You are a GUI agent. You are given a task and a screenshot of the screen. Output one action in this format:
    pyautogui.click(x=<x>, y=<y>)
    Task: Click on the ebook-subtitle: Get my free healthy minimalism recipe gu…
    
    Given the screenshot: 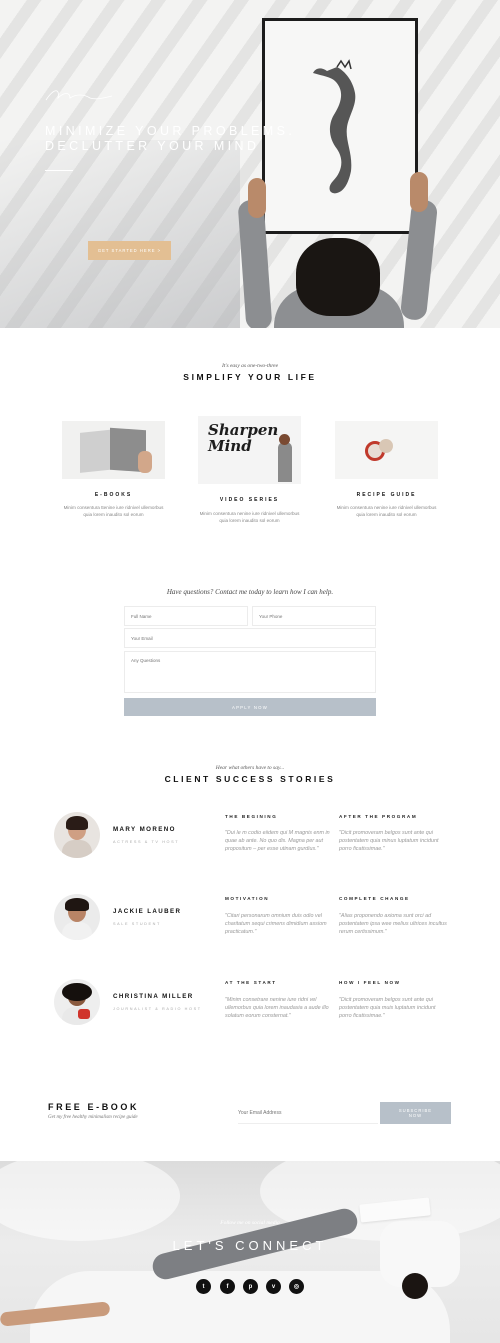 What is the action you would take?
    pyautogui.click(x=93, y=1117)
    